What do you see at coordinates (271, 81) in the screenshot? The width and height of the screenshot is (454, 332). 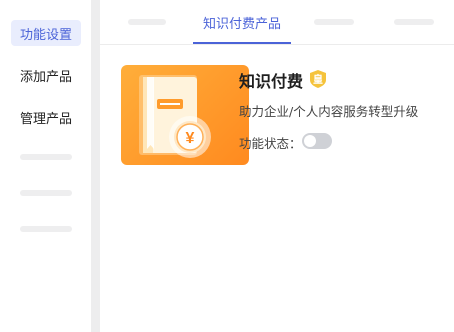 I see `product-title: 知识付费` at bounding box center [271, 81].